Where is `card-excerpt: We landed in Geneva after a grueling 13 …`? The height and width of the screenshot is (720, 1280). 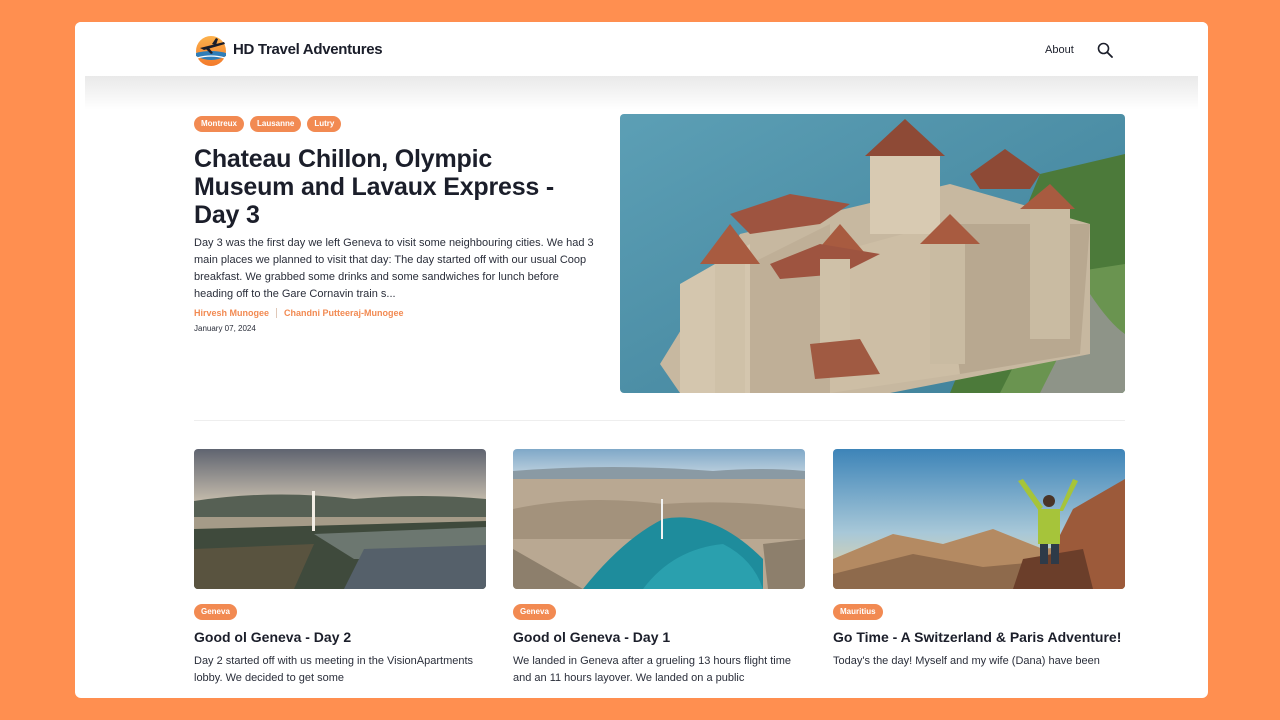 card-excerpt: We landed in Geneva after a grueling 13 … is located at coordinates (652, 669).